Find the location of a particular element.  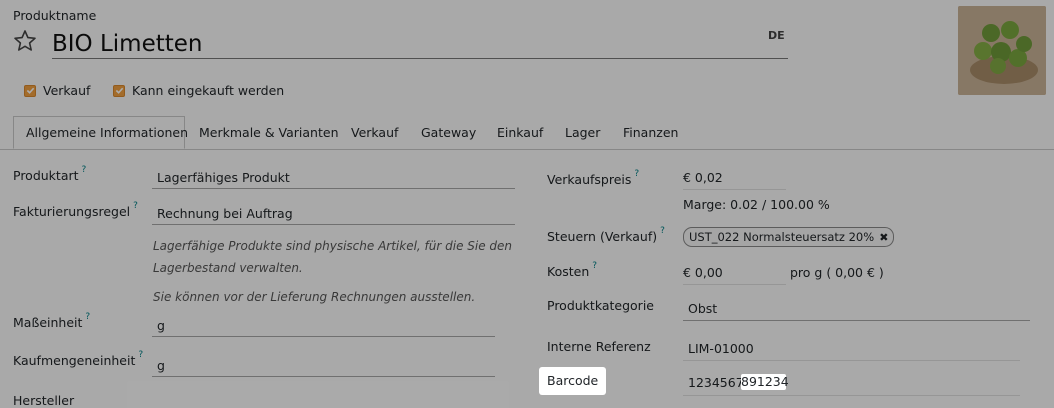

fakturierungsregel-select: Rechnung bei Auftrag is located at coordinates (333, 213).